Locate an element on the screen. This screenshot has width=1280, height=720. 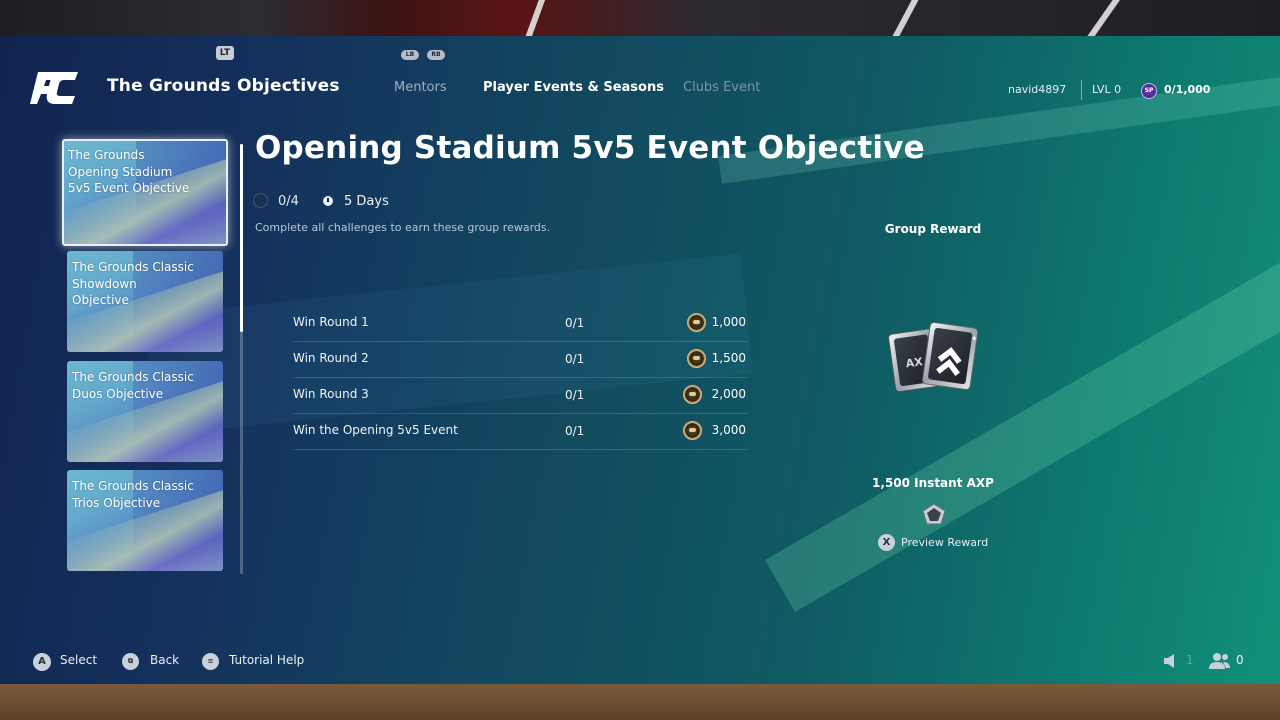
sidebar-scrollbar-thumb is located at coordinates (241, 238).